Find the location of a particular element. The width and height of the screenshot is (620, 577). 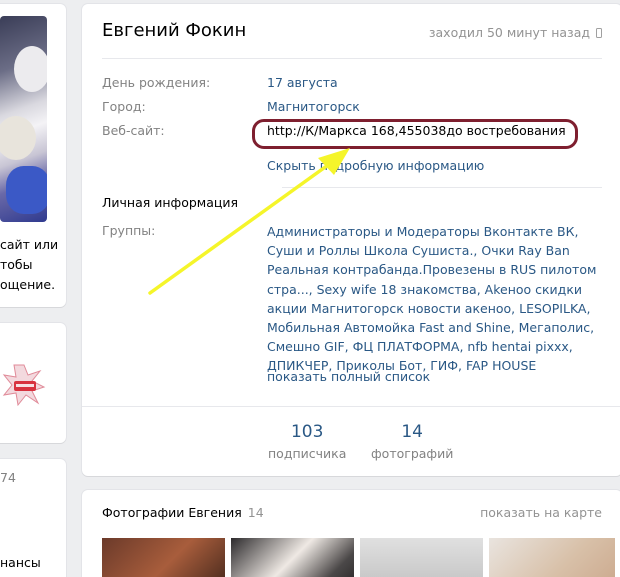

left-info-card: 74 нансы is located at coordinates (33, 518).